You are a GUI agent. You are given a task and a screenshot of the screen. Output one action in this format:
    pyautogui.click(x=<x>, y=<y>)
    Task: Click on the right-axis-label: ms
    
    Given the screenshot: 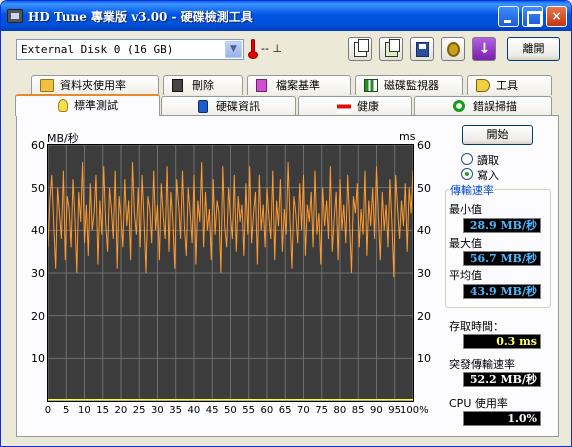 What is the action you would take?
    pyautogui.click(x=407, y=136)
    